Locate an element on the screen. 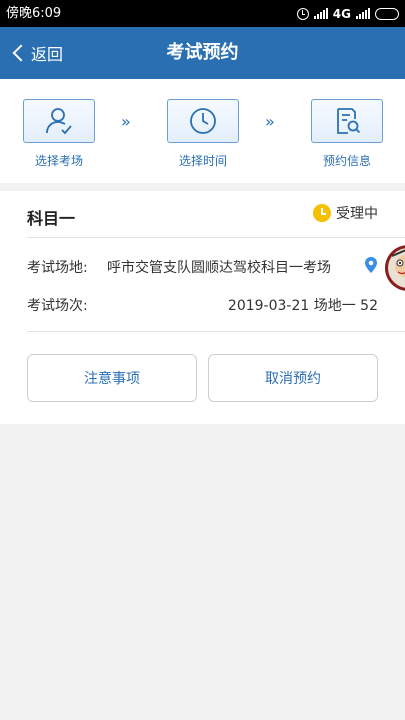  exam-subject: 科目一 is located at coordinates (51, 218).